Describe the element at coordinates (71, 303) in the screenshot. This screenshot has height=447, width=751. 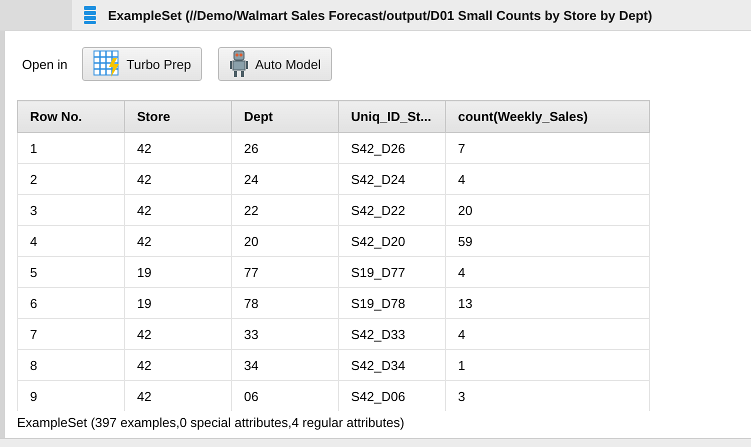
I see `table-cell: 6` at that location.